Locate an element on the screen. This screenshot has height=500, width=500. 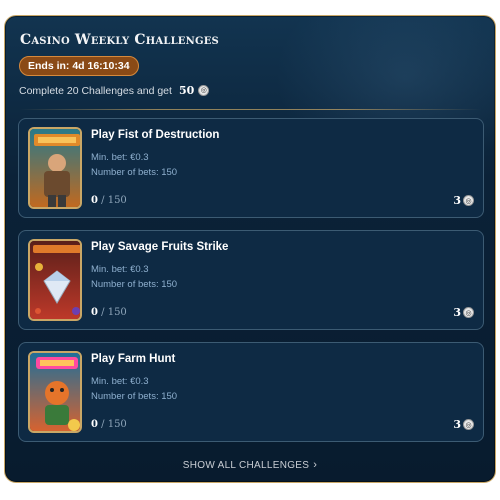
reward-amount: 50 is located at coordinates (186, 90).